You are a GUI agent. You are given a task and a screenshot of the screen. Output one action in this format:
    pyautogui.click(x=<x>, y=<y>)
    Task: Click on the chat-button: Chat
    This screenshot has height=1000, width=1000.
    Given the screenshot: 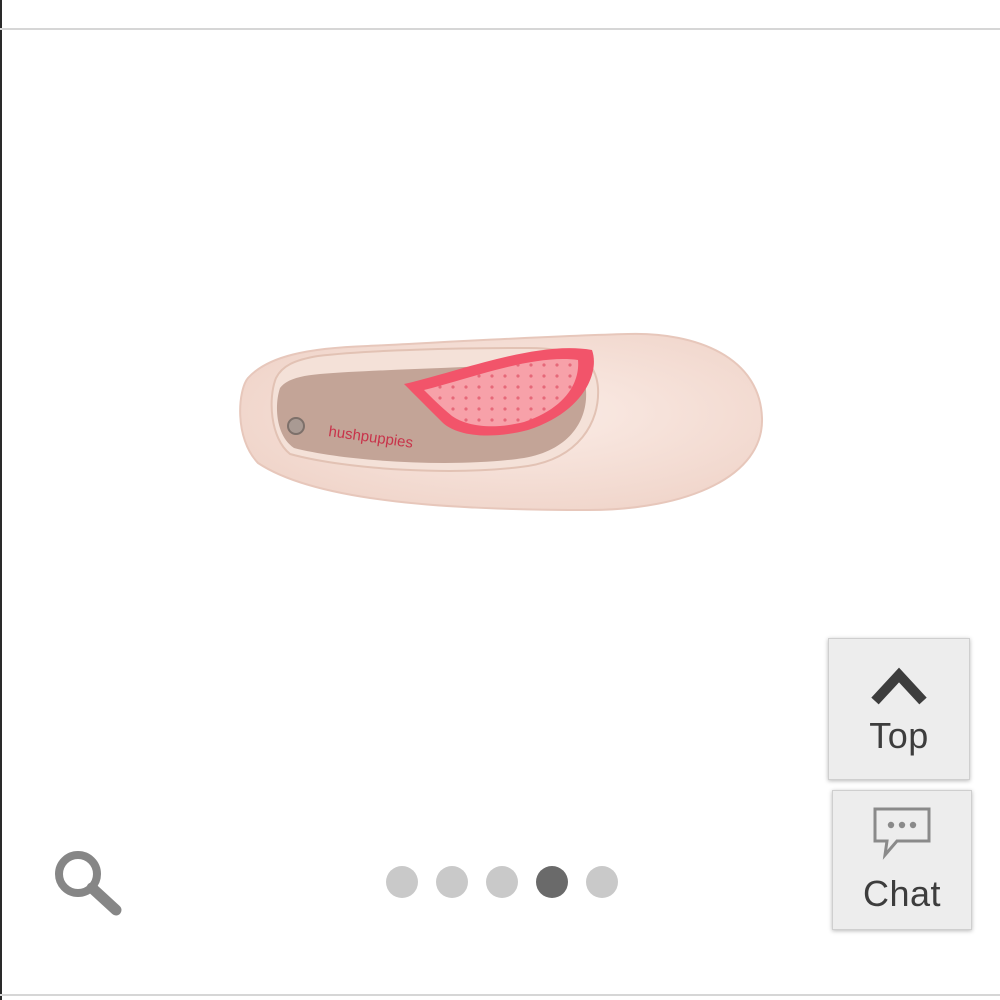 What is the action you would take?
    pyautogui.click(x=902, y=860)
    